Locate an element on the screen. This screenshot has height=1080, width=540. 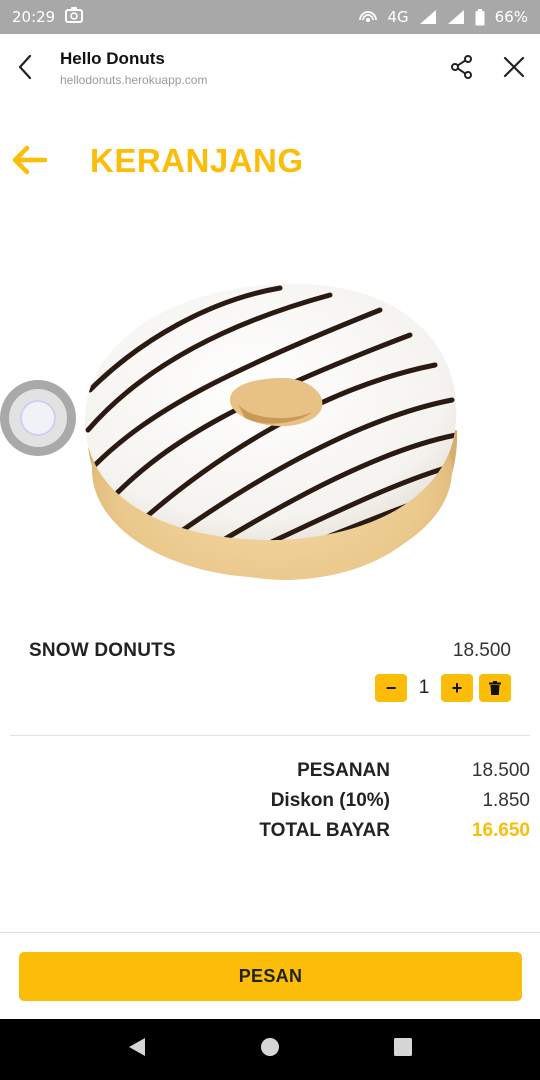
summary-row-total: TOTAL BAYAR 16.650 is located at coordinates (270, 833).